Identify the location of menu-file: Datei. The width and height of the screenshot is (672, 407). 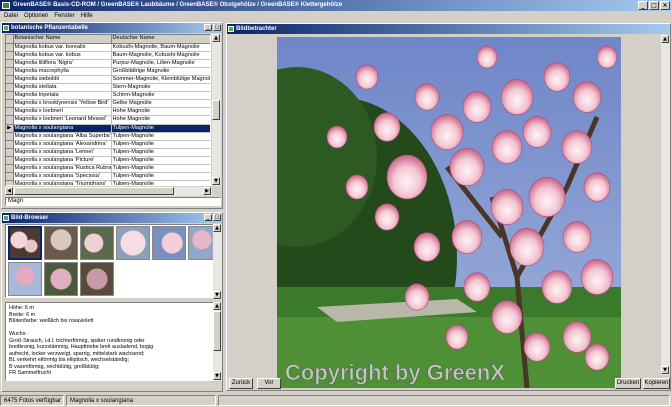
(11, 16).